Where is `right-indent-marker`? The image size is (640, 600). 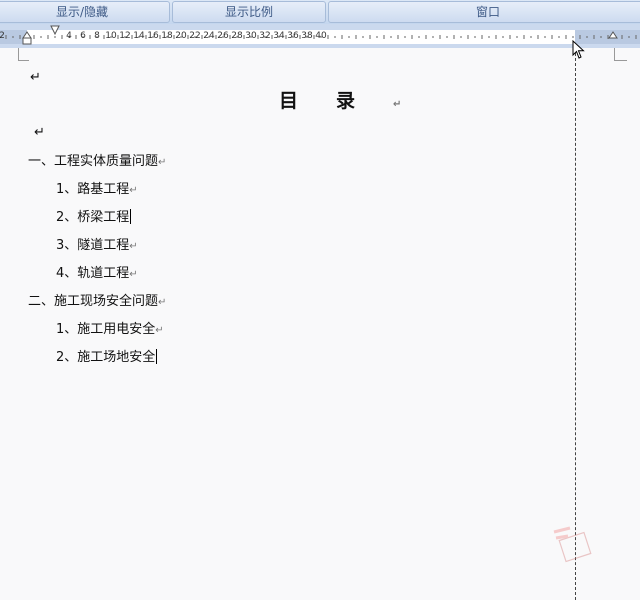 right-indent-marker is located at coordinates (613, 35).